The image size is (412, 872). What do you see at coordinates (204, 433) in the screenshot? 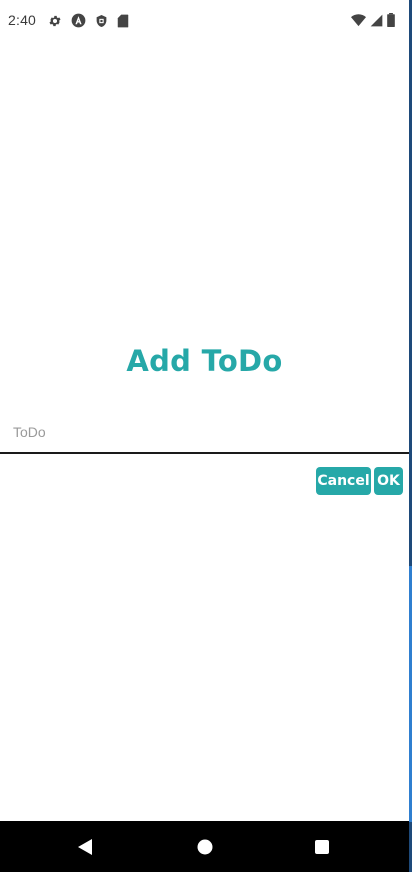
I see `todo-input` at bounding box center [204, 433].